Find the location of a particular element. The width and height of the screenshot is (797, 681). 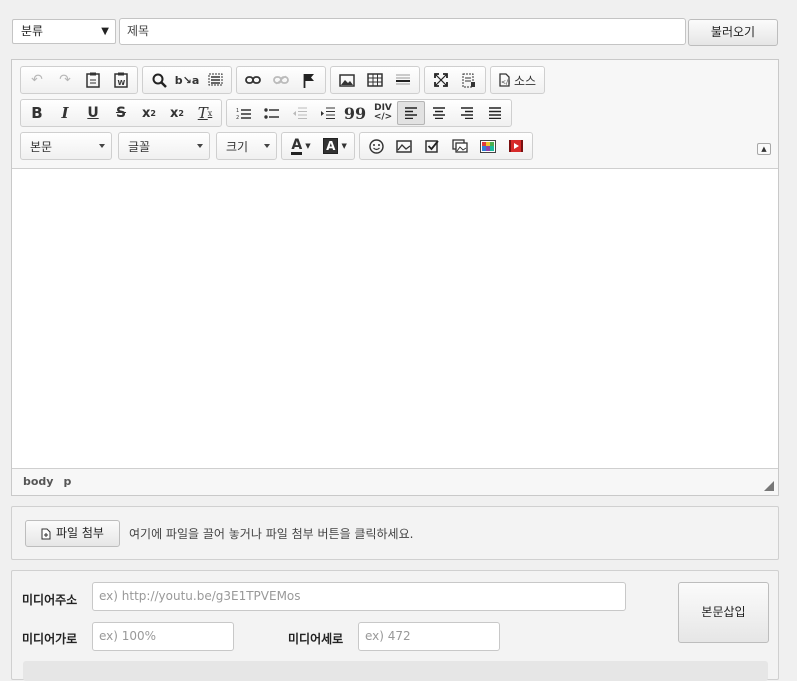

numbered-list-icon: 12 is located at coordinates (243, 113).